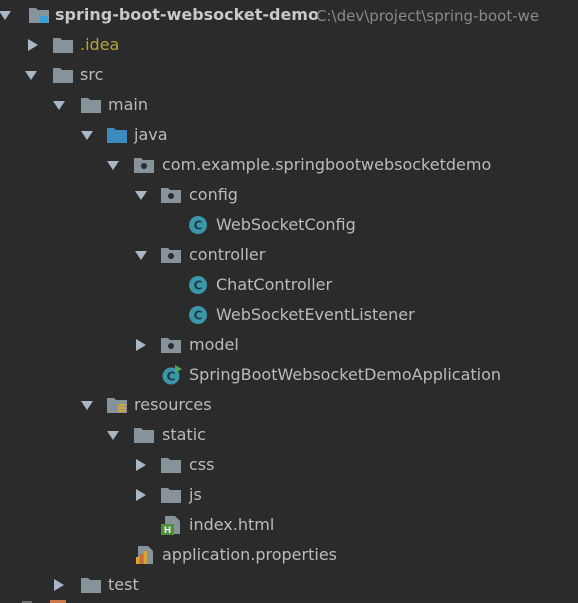 The width and height of the screenshot is (578, 603). What do you see at coordinates (117, 405) in the screenshot?
I see `resources-folder-icon` at bounding box center [117, 405].